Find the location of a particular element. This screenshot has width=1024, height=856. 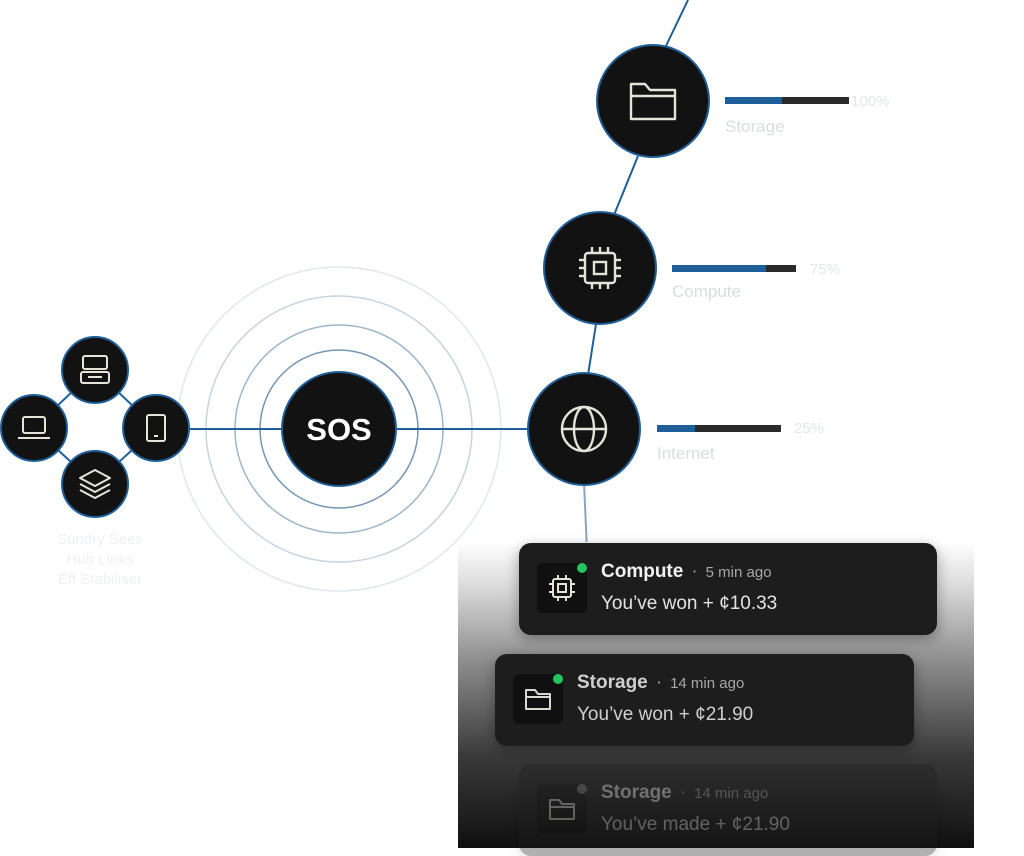

sos-node: SOS is located at coordinates (339, 429).